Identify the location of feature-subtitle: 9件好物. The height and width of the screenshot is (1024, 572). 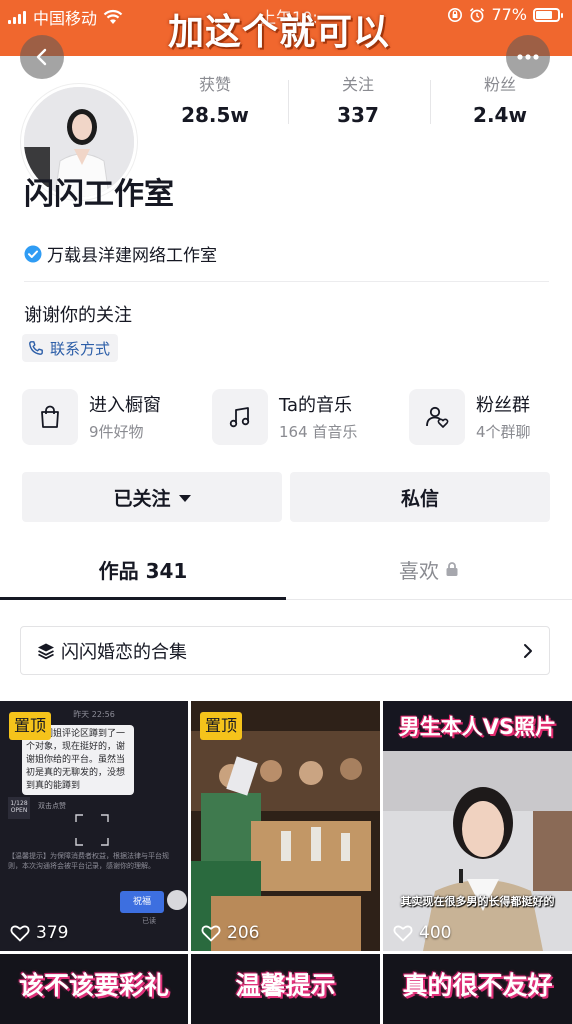
(116, 432).